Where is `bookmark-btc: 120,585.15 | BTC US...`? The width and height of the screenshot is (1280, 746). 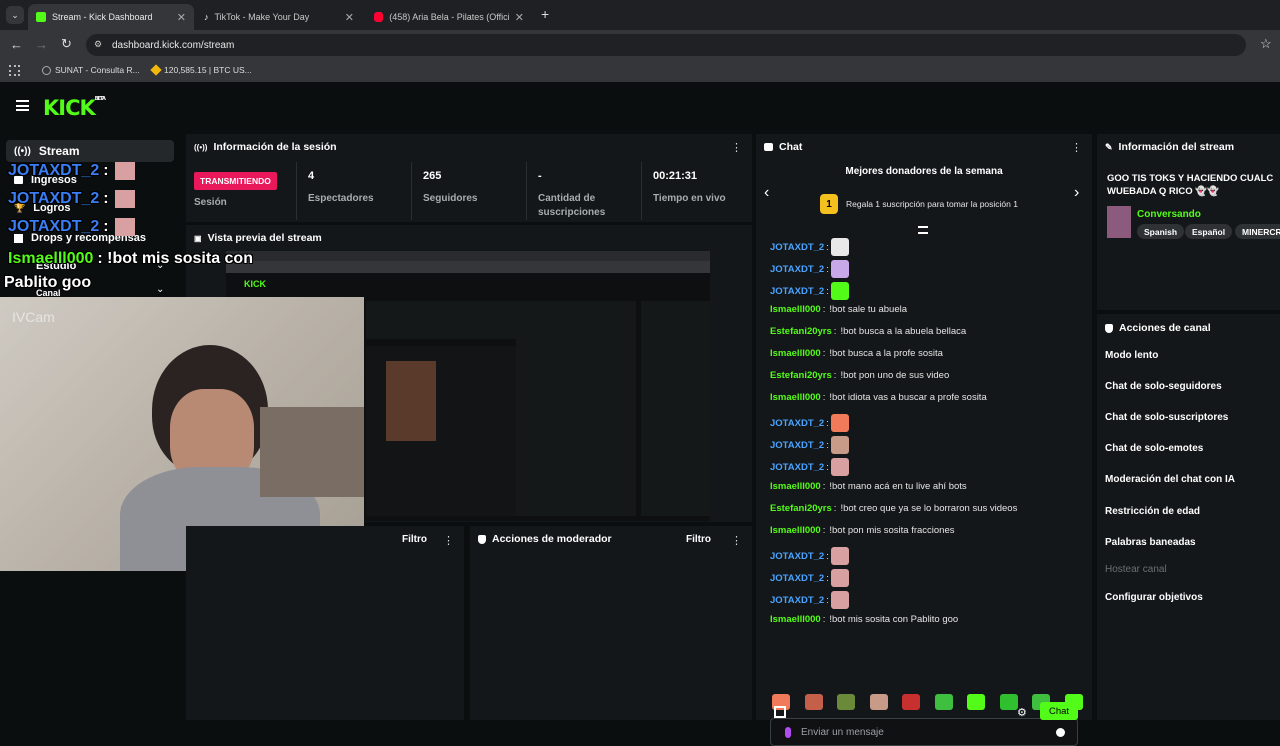
bookmark-btc: 120,585.15 | BTC US... is located at coordinates (201, 70).